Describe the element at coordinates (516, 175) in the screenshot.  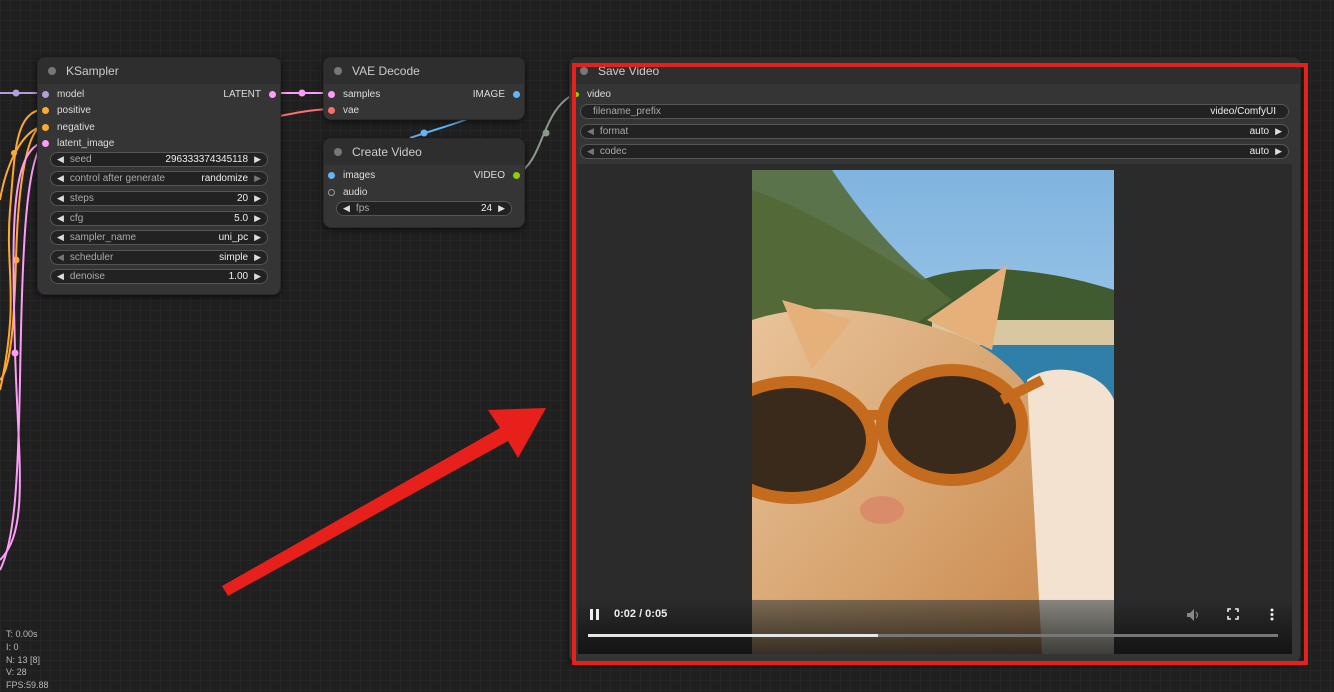
I see `video-output-icon` at that location.